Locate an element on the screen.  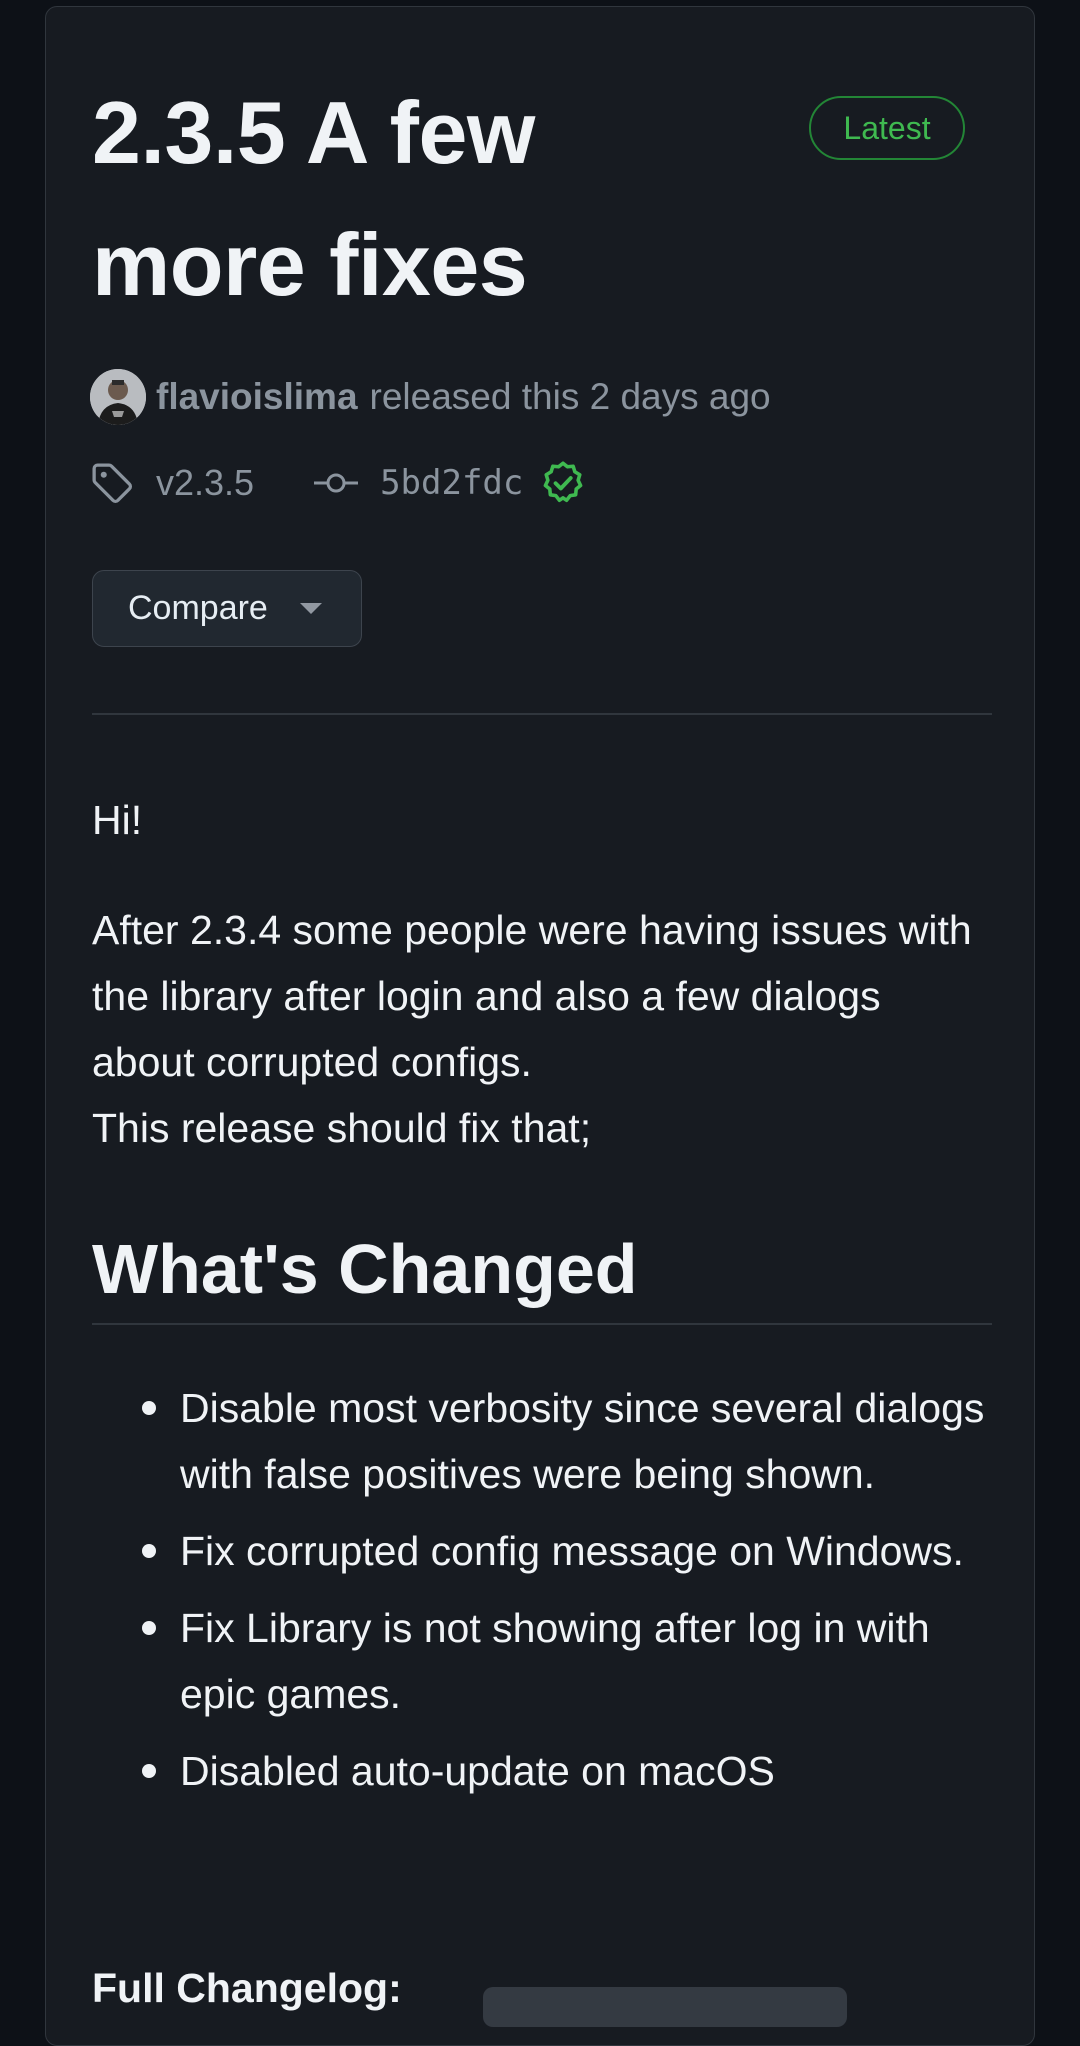
compare-label: Compare is located at coordinates (198, 608).